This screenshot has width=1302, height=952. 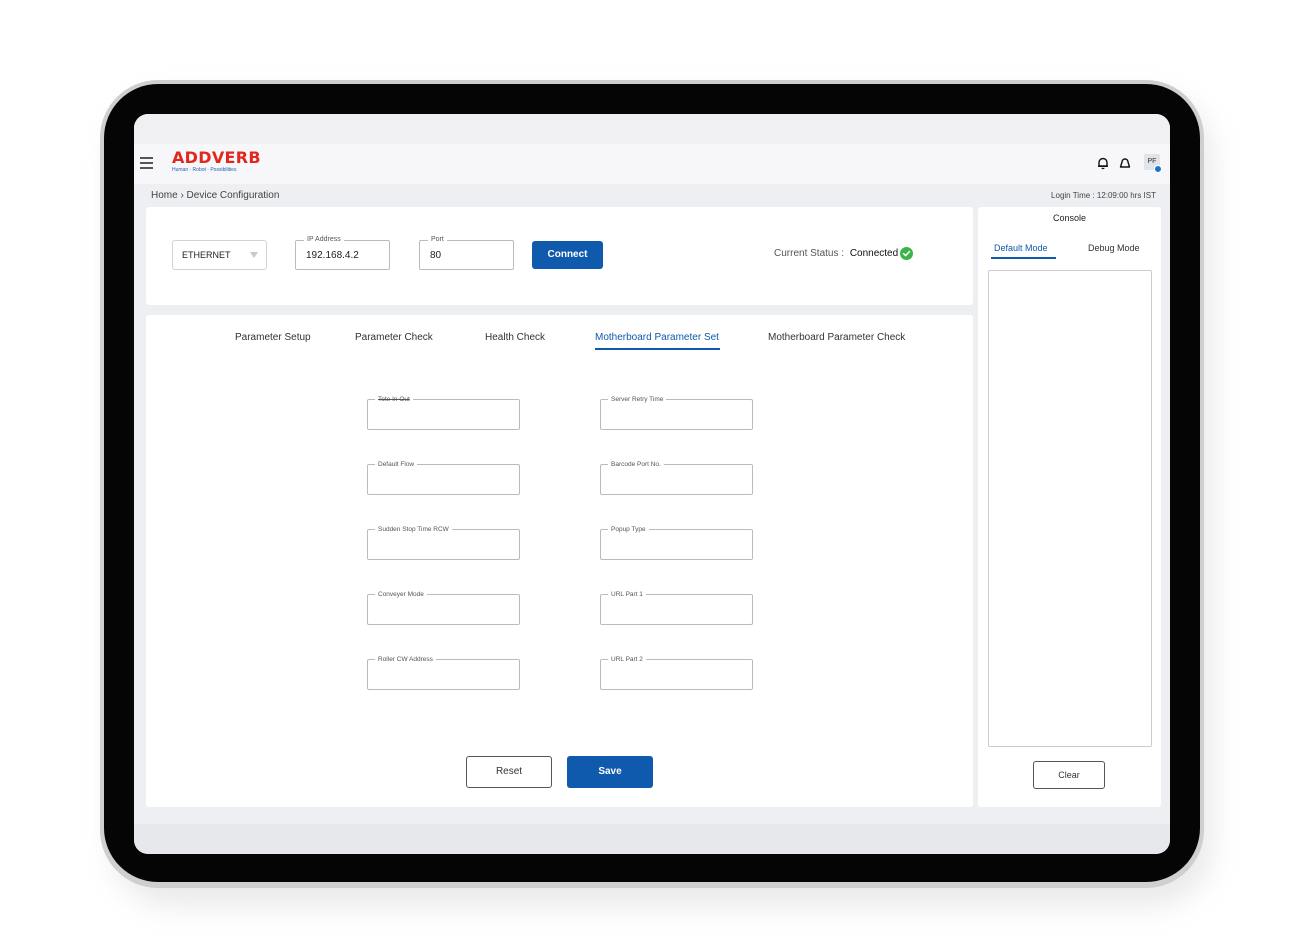 What do you see at coordinates (1023, 258) in the screenshot?
I see `console-active-tab-indicator` at bounding box center [1023, 258].